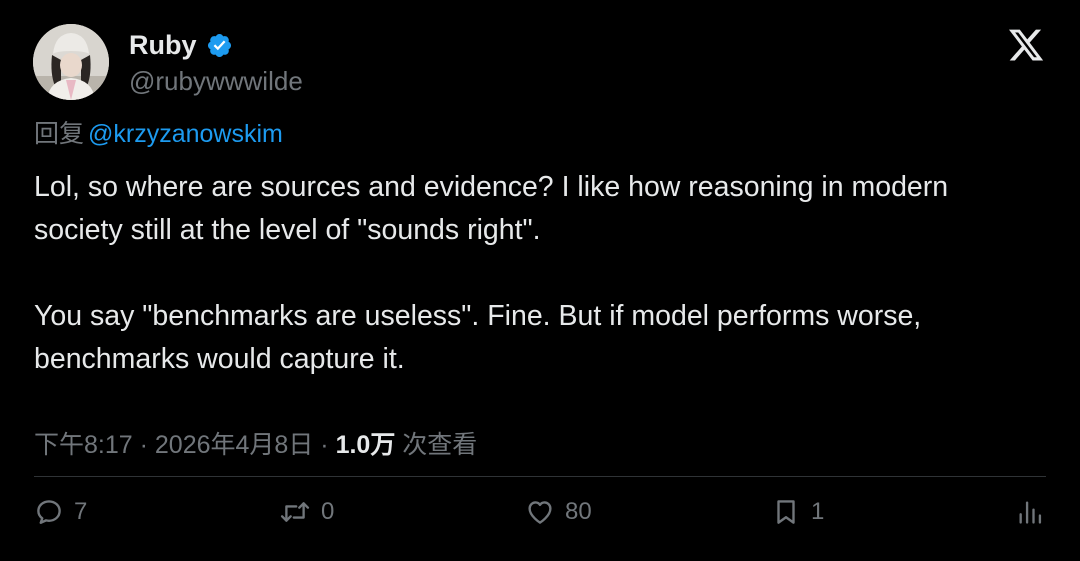 The image size is (1080, 561). Describe the element at coordinates (219, 45) in the screenshot. I see `verified-badge-icon` at that location.